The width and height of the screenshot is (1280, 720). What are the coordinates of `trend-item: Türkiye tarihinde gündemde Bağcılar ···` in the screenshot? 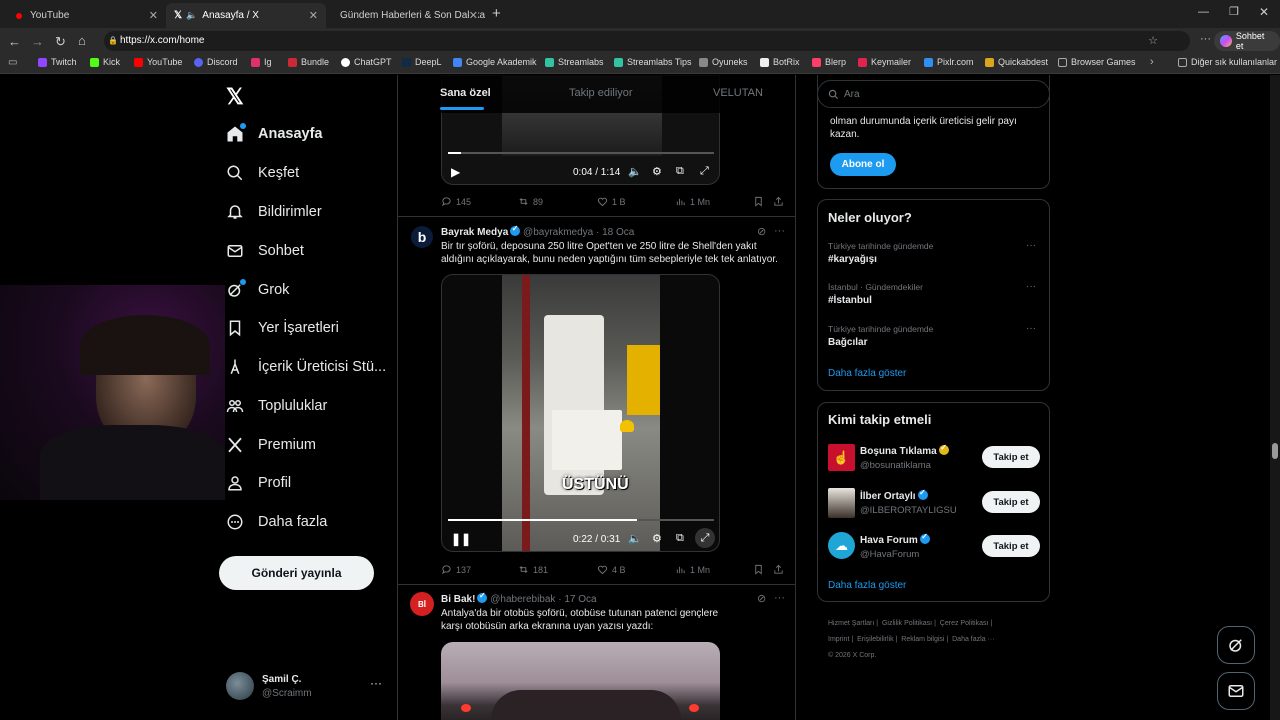 It's located at (933, 340).